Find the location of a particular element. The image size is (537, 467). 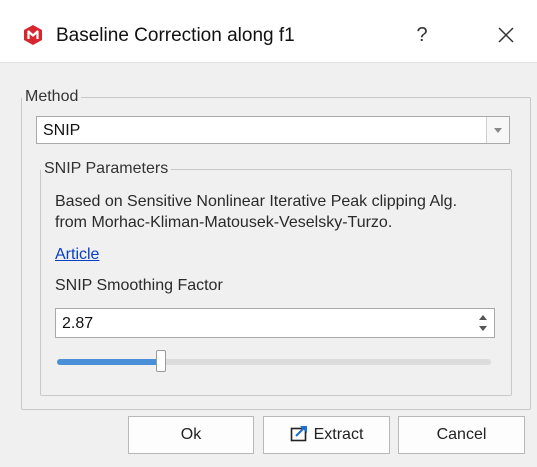

smoothing-factor-label: SNIP Smoothing Factor is located at coordinates (139, 285).